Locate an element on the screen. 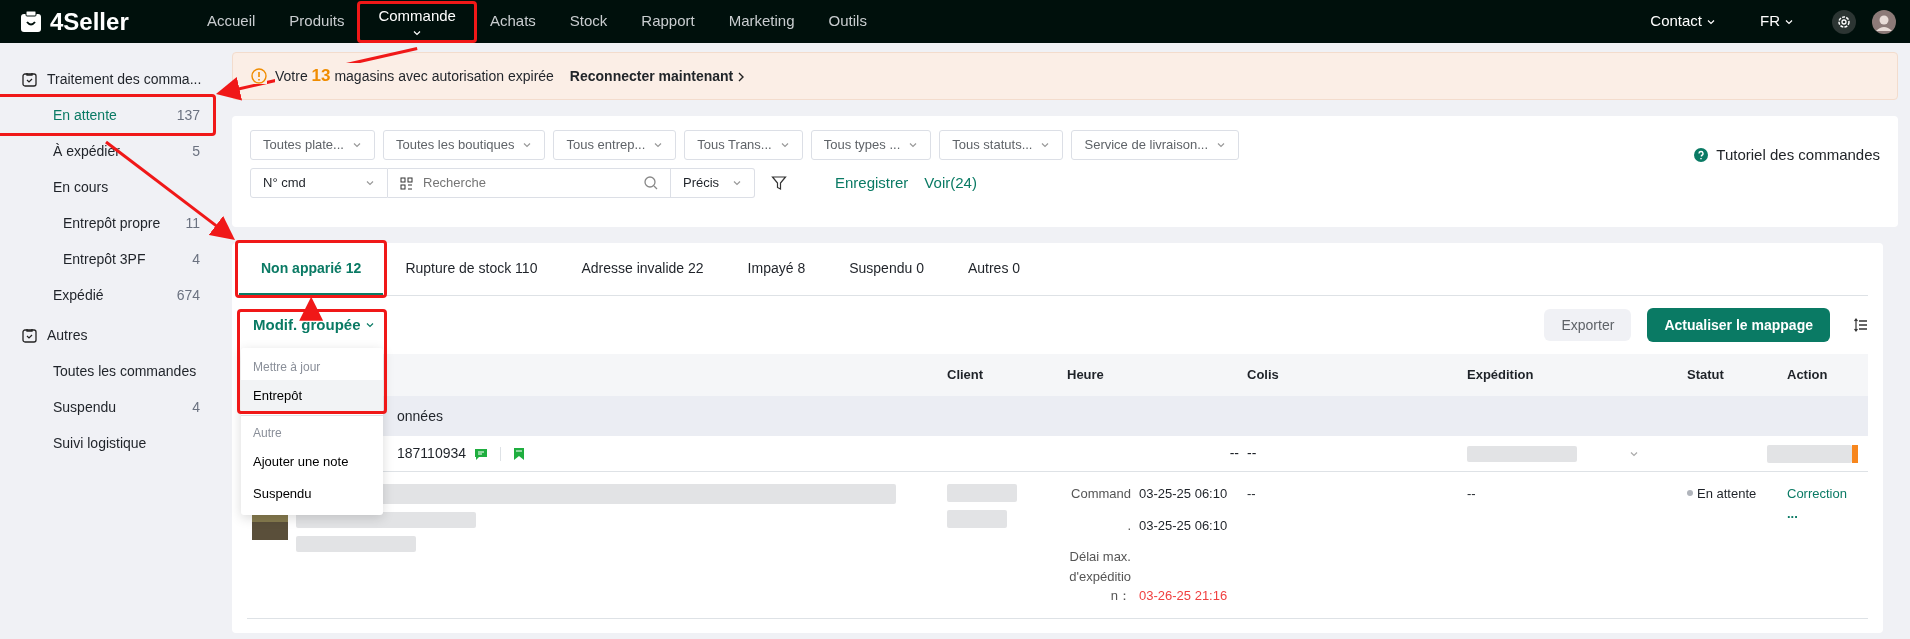  time-label: Délai max. d'expédition： is located at coordinates (1099, 576).